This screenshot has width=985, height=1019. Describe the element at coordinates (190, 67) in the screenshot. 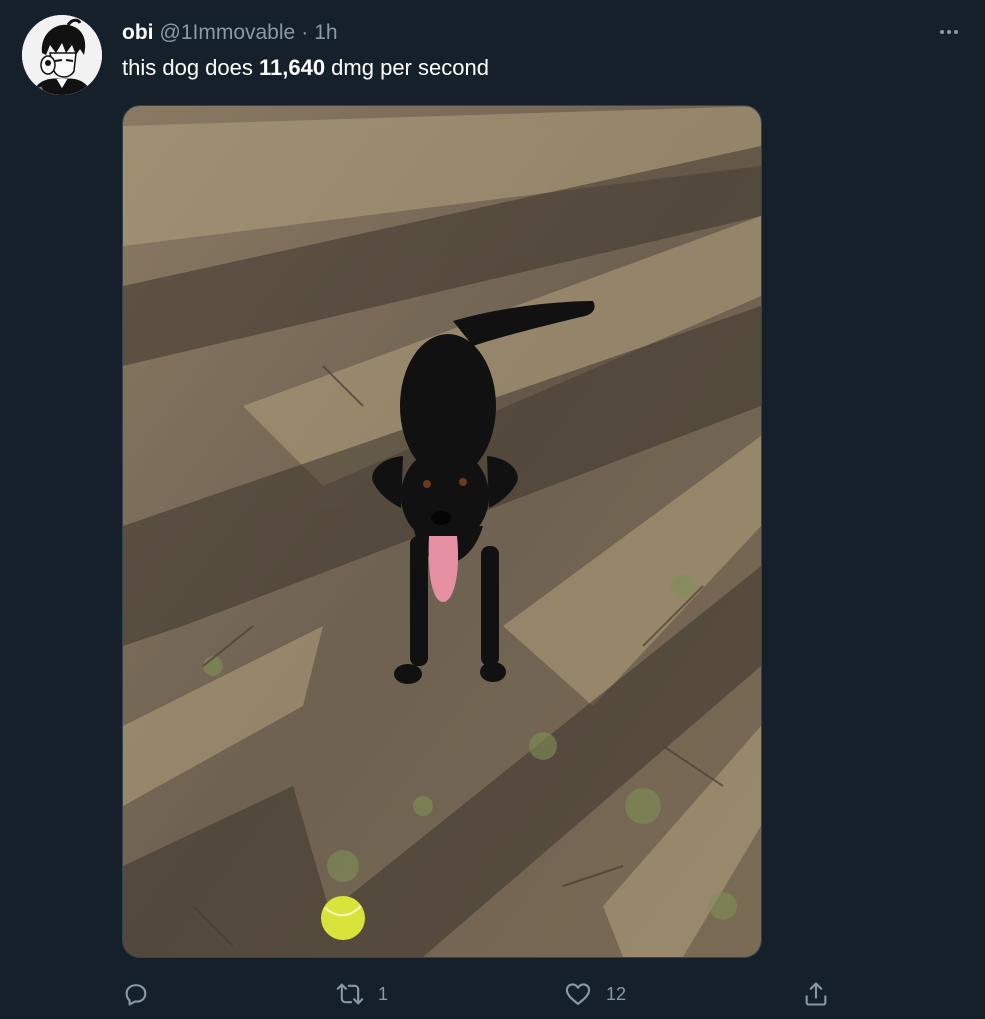

I see `tweet-text-start: this dog does` at that location.